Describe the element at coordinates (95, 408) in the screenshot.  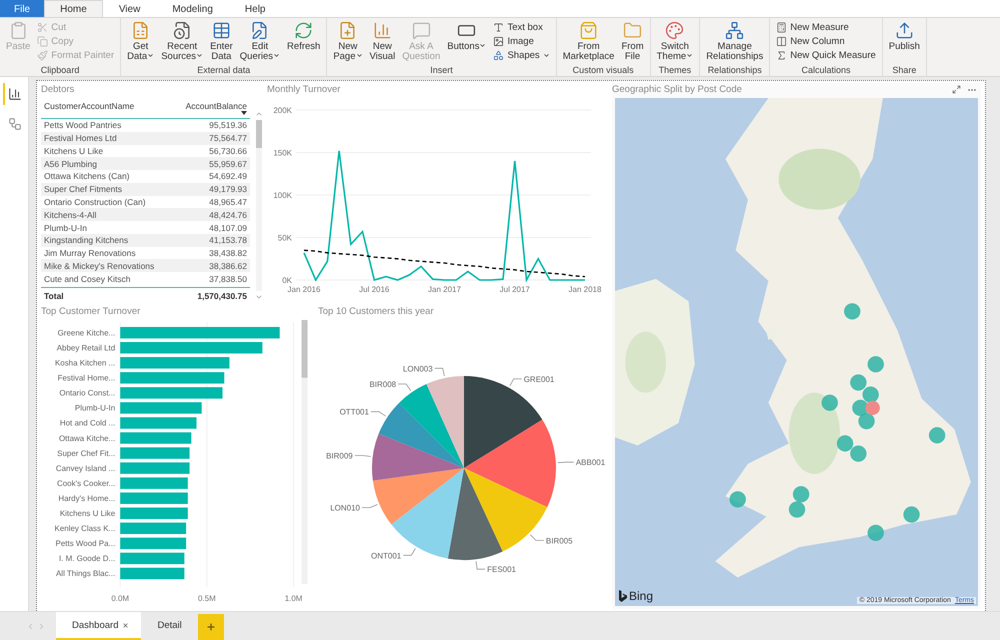
I see `axis-label: Plumb-U-In` at that location.